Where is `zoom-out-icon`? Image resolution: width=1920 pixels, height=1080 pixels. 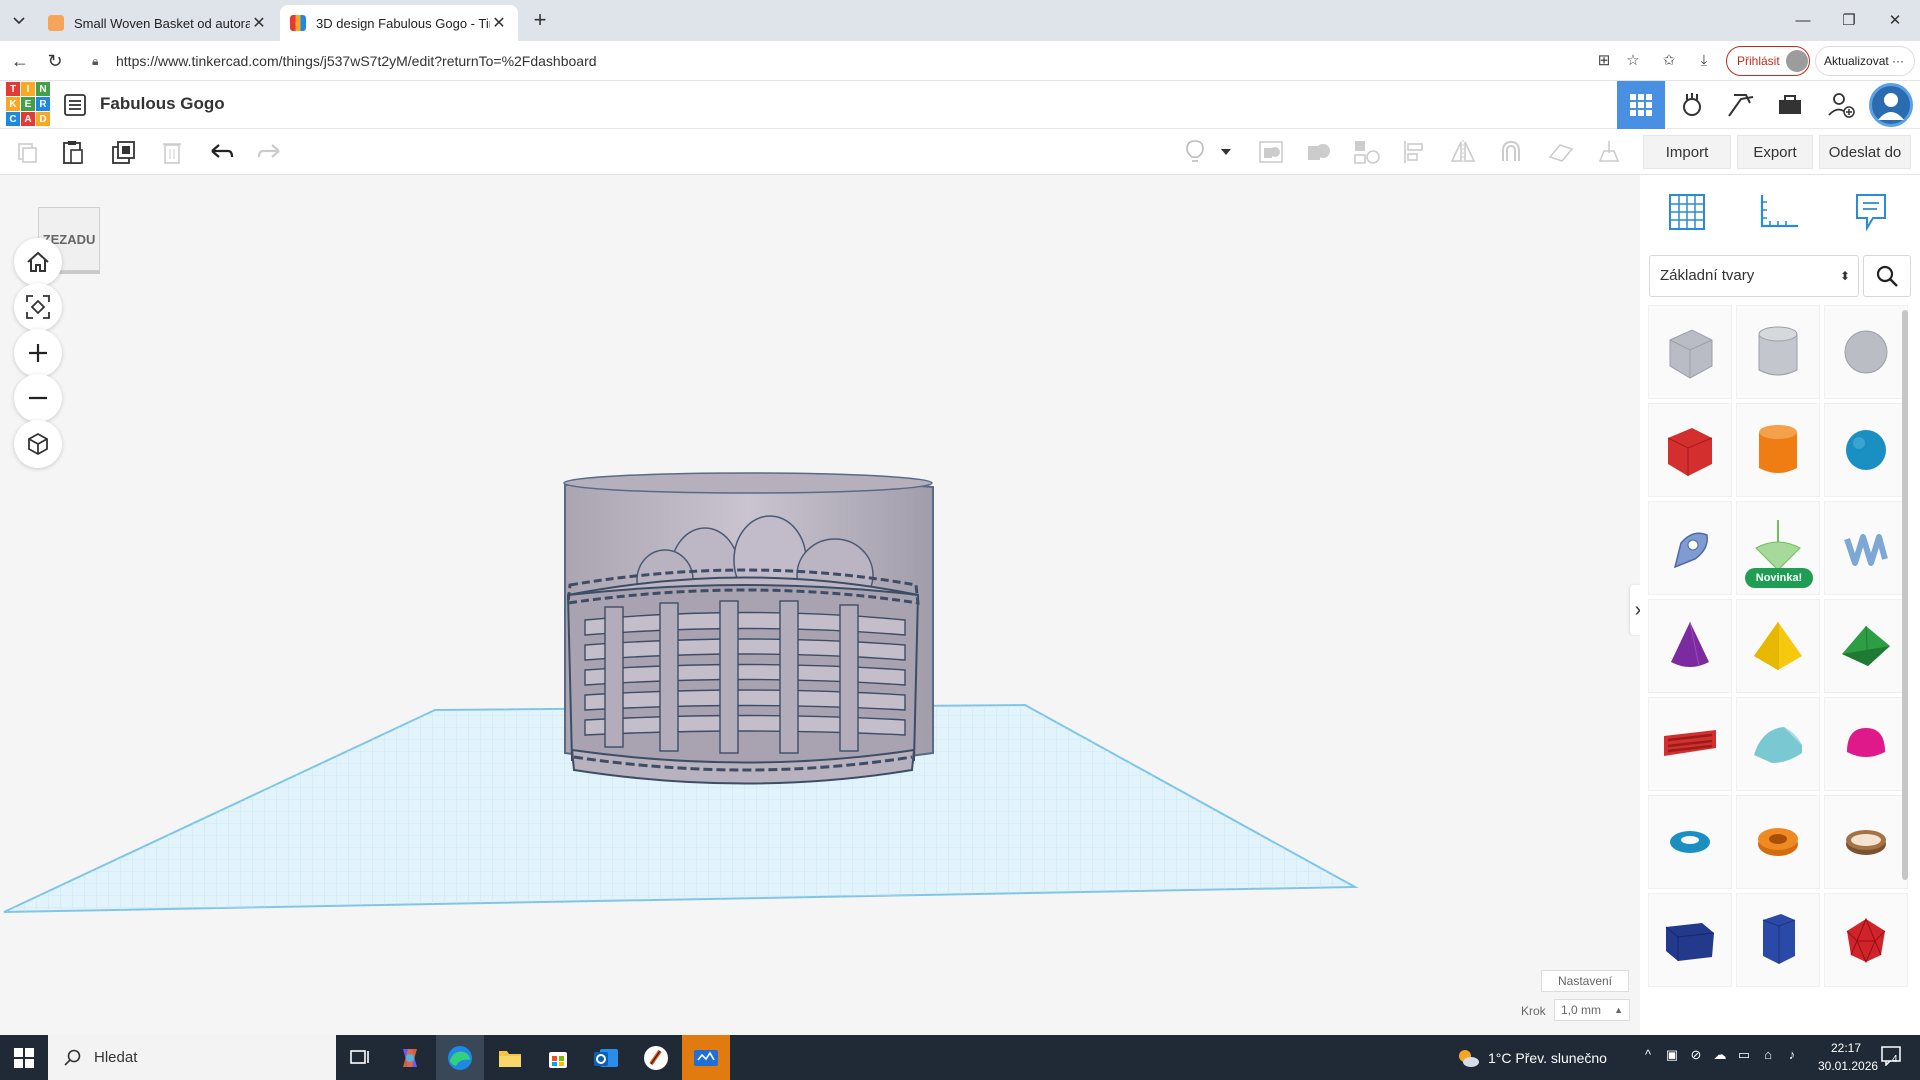 zoom-out-icon is located at coordinates (38, 398).